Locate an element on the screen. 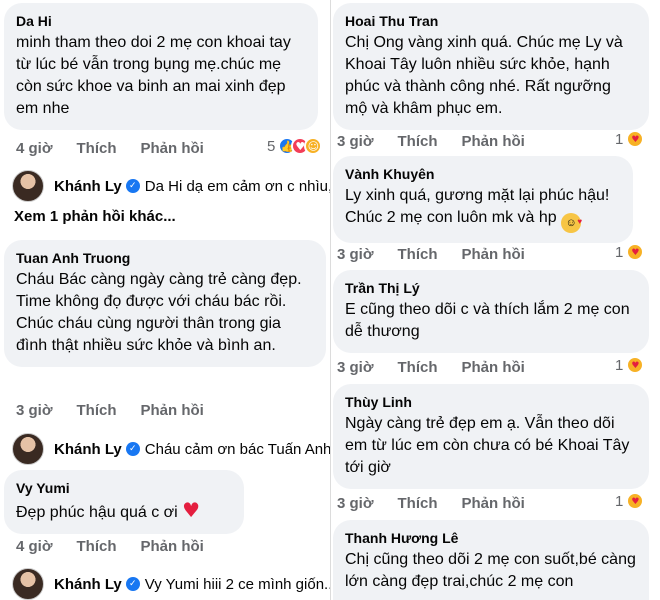 This screenshot has width=660, height=600. comment-bubble: Vy Yumi Đẹp phúc hậu quá c ơi ♥ is located at coordinates (124, 502).